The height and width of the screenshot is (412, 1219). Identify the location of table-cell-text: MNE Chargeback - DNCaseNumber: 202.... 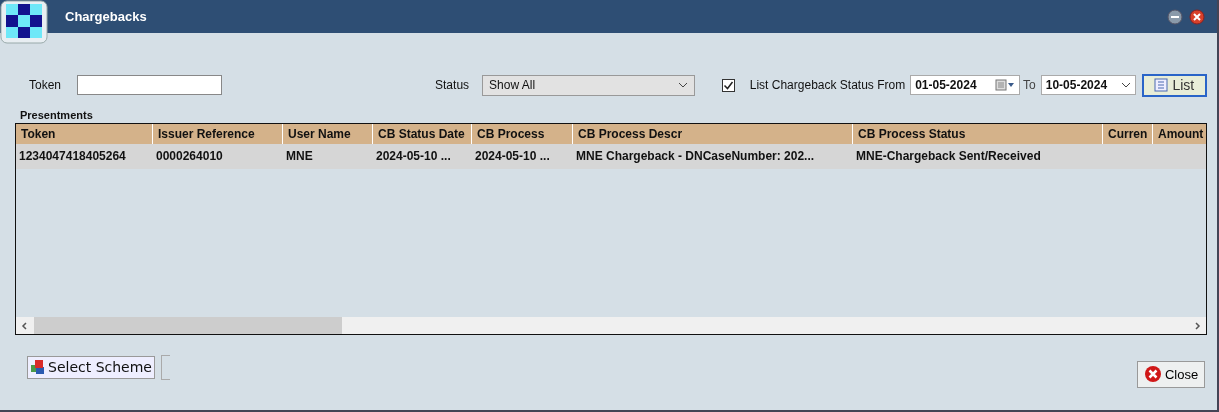
(695, 156).